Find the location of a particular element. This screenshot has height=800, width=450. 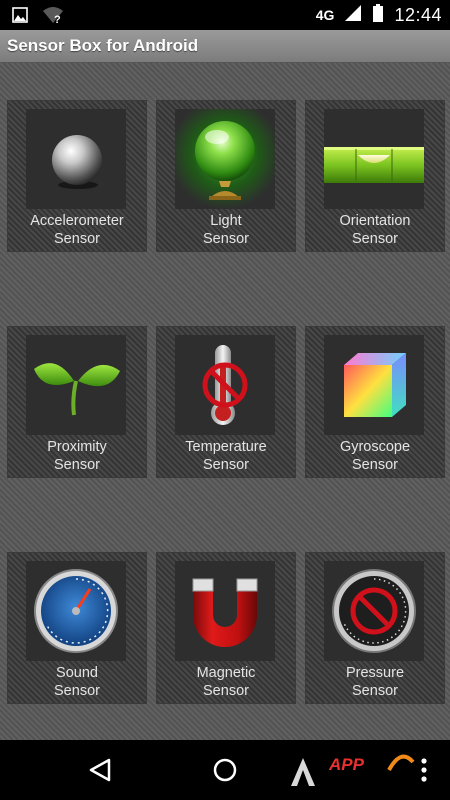

home-icon is located at coordinates (225, 770).